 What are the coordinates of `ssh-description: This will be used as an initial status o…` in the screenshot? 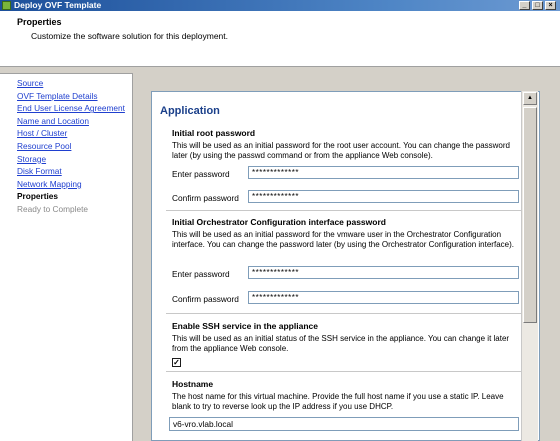 It's located at (341, 343).